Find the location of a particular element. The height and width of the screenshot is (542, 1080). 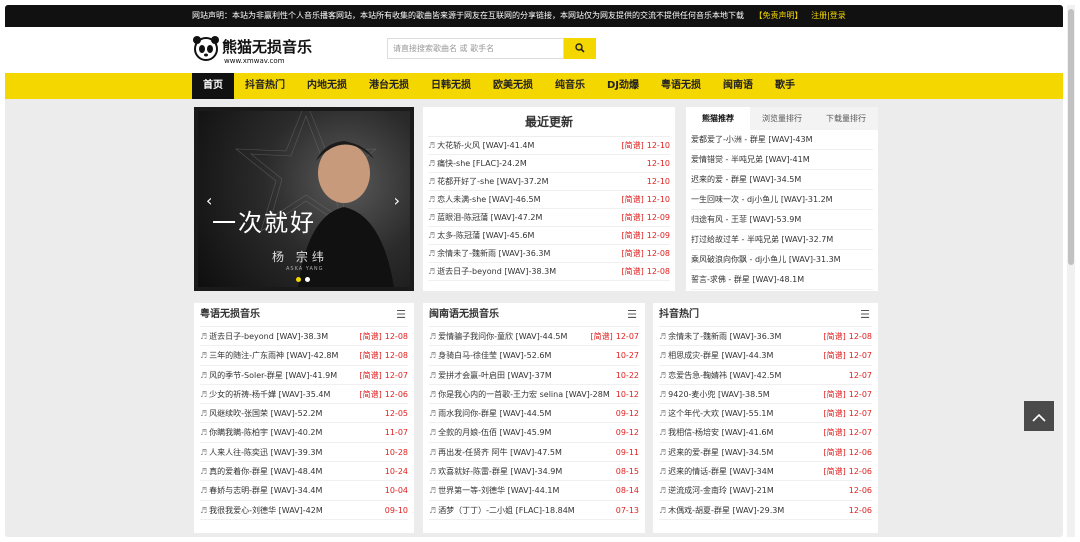

rank-row: 乘风破浪向你飘 - dj小鱼儿 [WAV]-31.3M is located at coordinates (782, 260).